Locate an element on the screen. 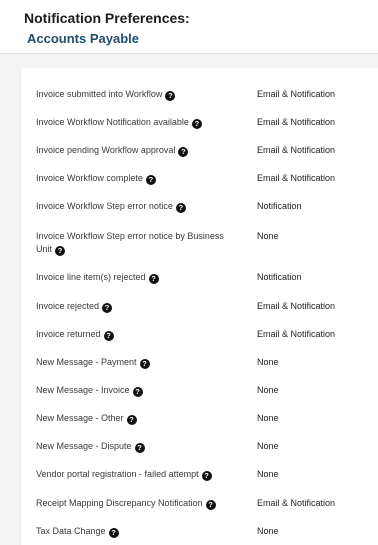 The height and width of the screenshot is (545, 378). preference-label: New Message - Payment? is located at coordinates (136, 362).